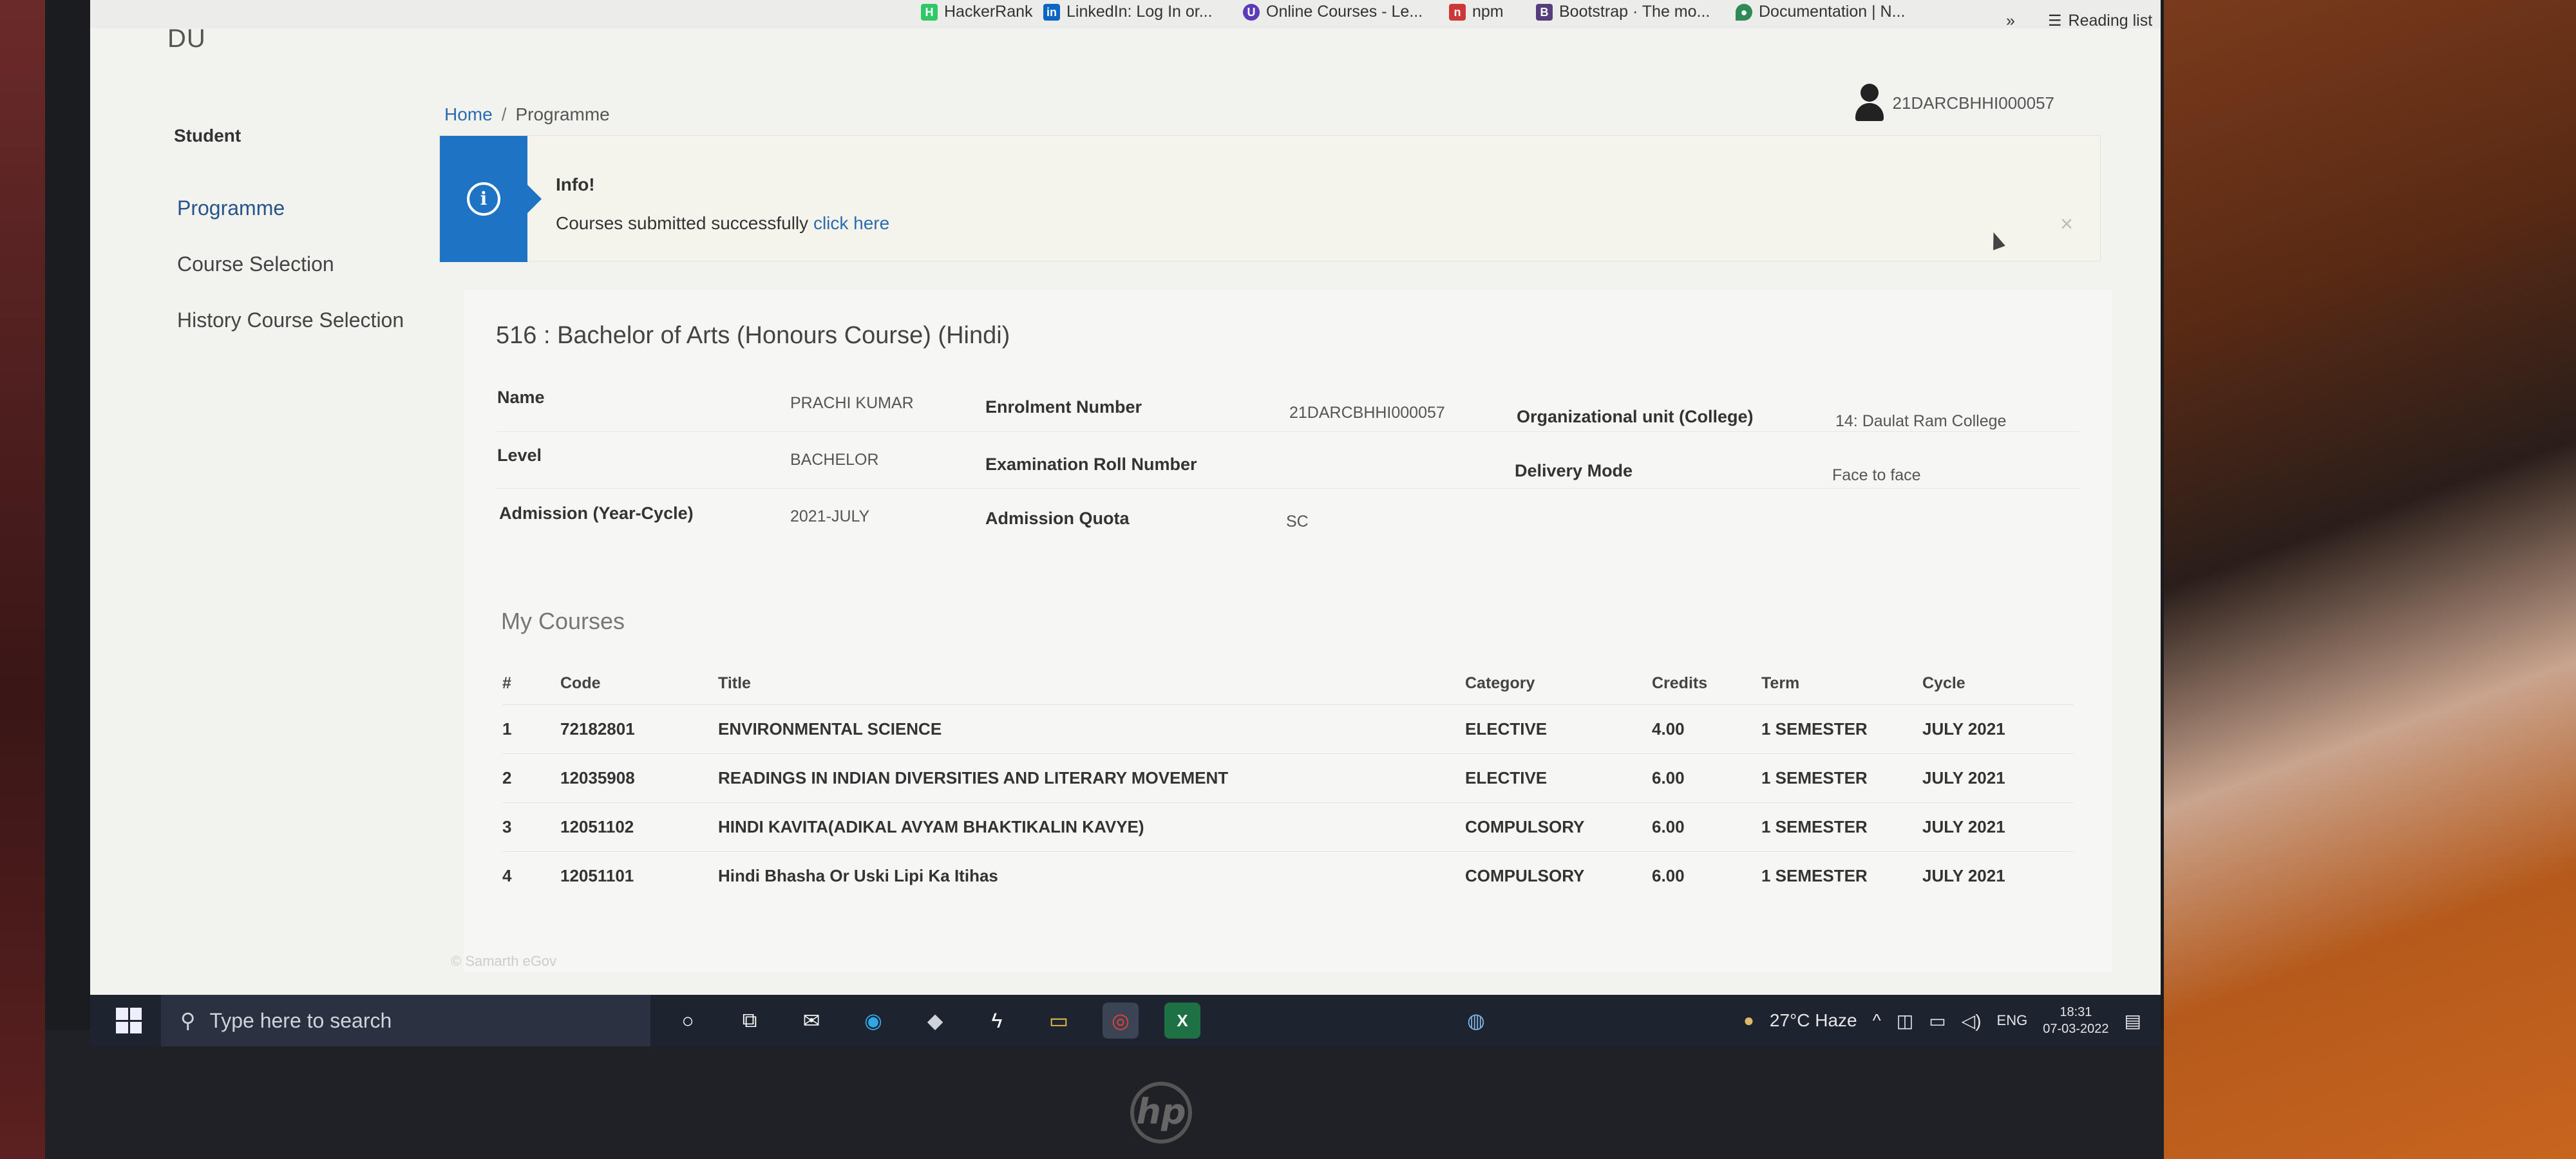 This screenshot has width=2576, height=1159. What do you see at coordinates (1636, 416) in the screenshot?
I see `organizational-unit-label: Organizational unit (College)` at bounding box center [1636, 416].